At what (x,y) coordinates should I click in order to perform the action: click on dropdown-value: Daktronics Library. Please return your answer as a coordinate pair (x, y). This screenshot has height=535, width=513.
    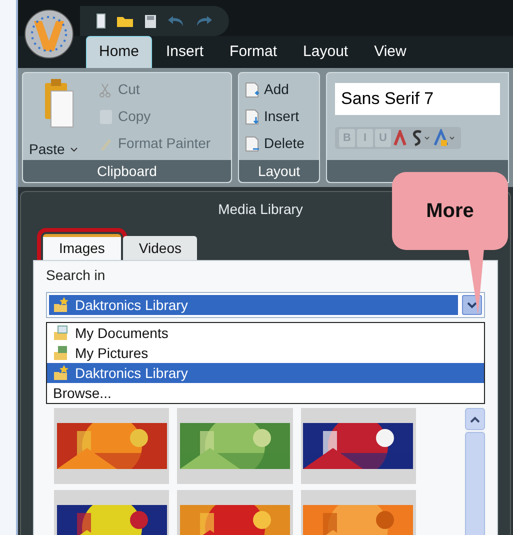
    Looking at the image, I should click on (131, 305).